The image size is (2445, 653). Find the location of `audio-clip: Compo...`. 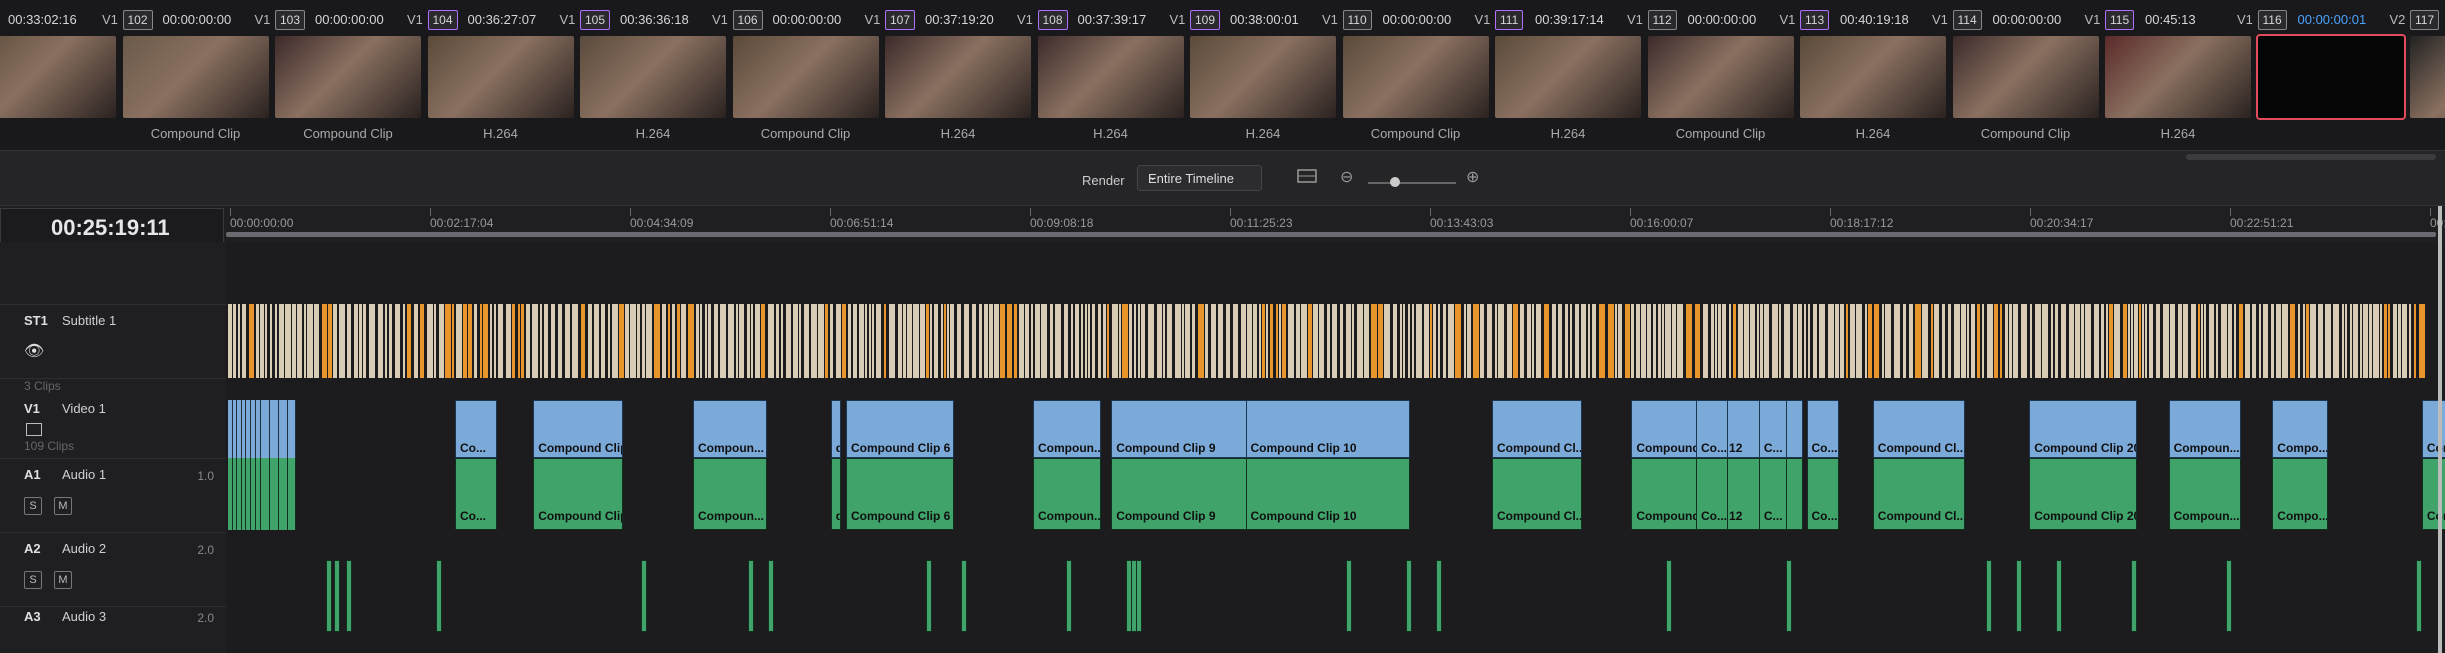

audio-clip: Compo... is located at coordinates (2300, 494).